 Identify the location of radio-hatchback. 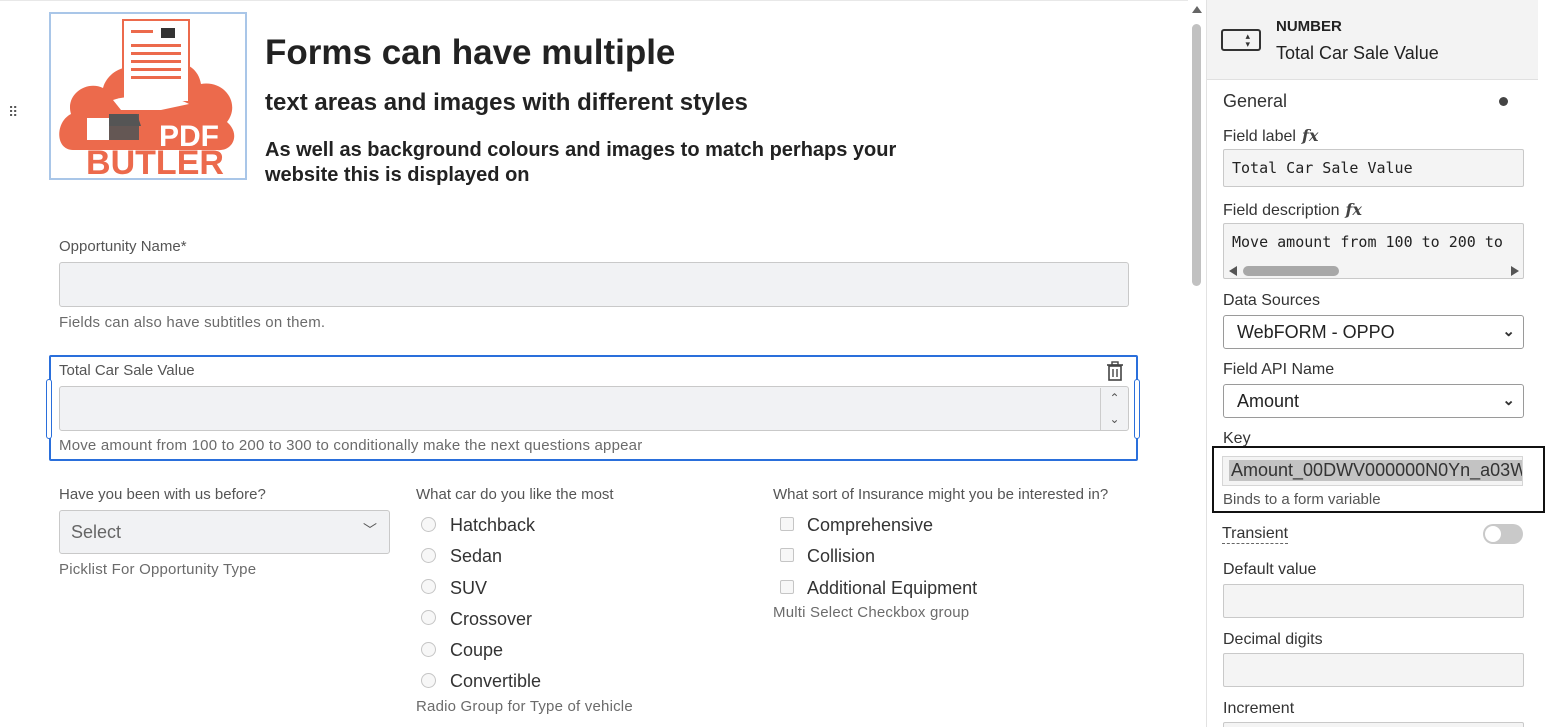
(428, 524).